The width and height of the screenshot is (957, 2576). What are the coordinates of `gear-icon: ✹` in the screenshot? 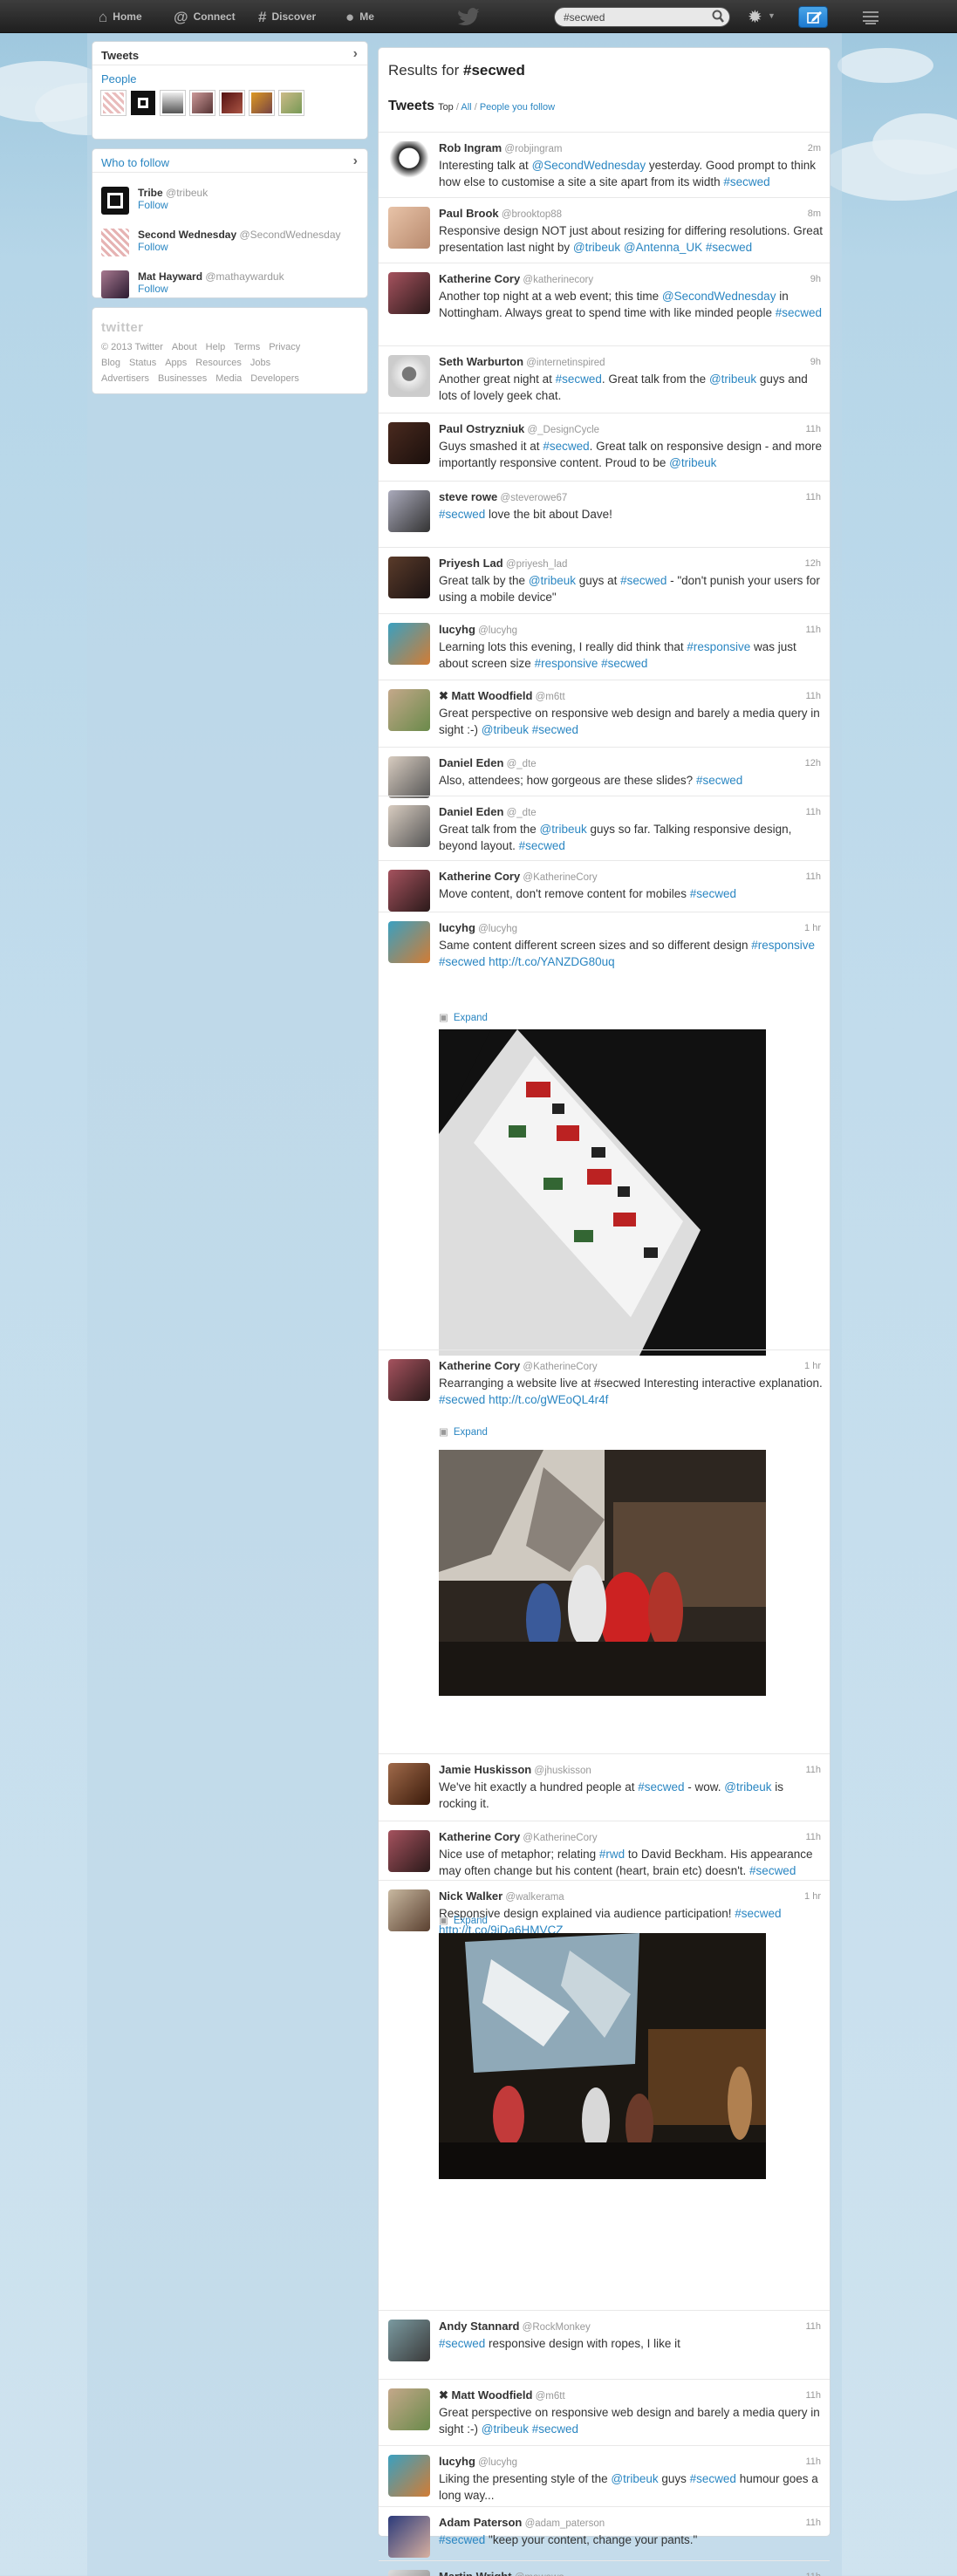 It's located at (755, 17).